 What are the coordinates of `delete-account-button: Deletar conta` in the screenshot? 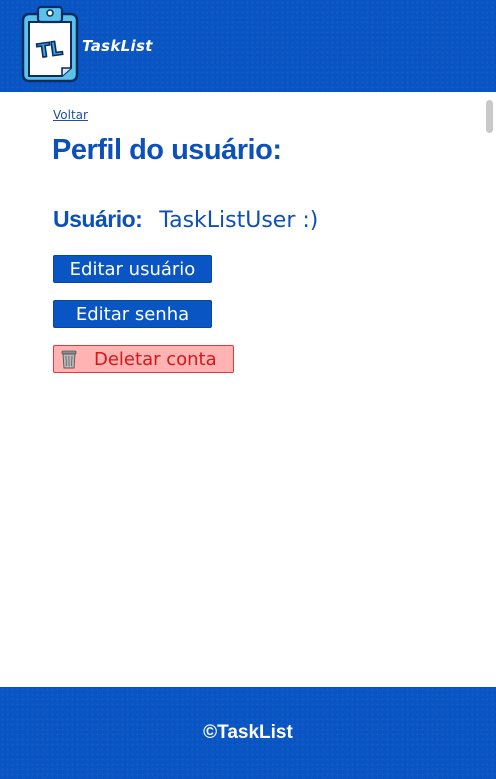 It's located at (143, 359).